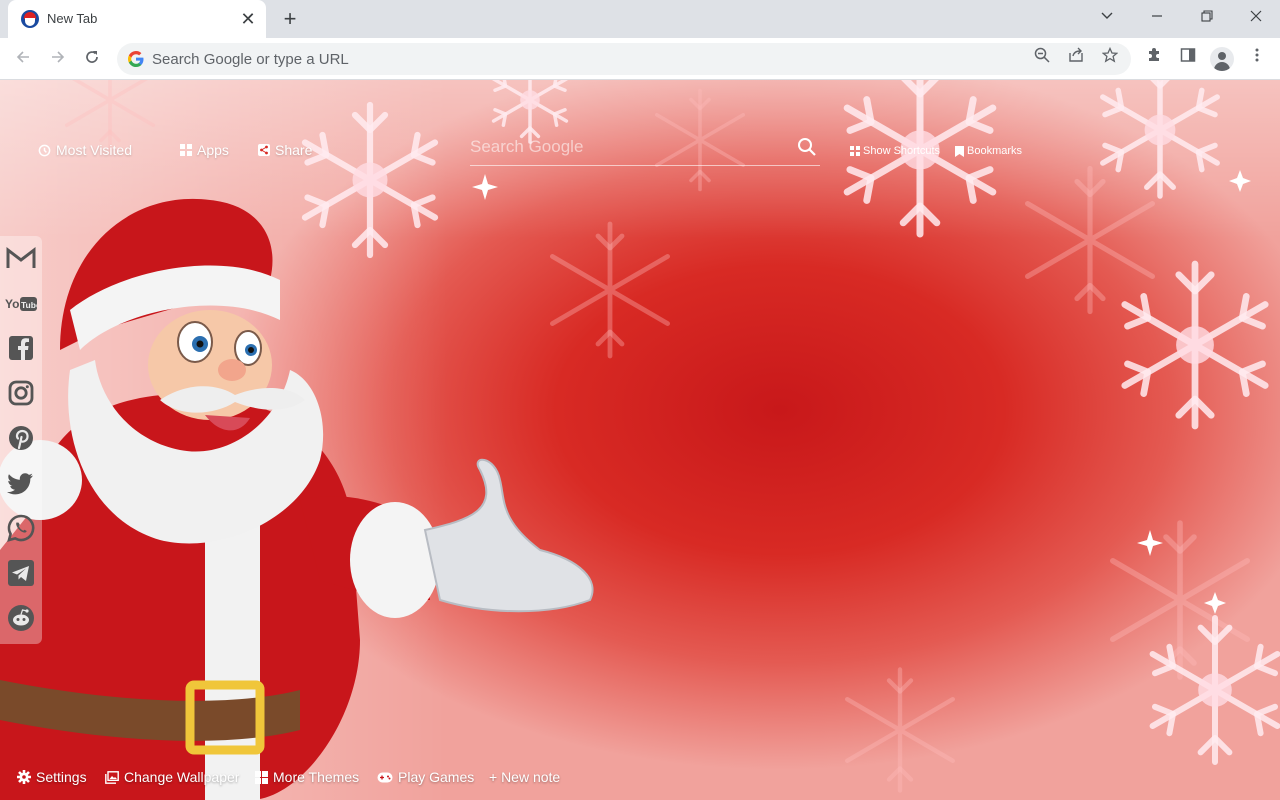 The image size is (1280, 800). Describe the element at coordinates (995, 151) in the screenshot. I see `bookmarks-label: Bookmarks` at that location.